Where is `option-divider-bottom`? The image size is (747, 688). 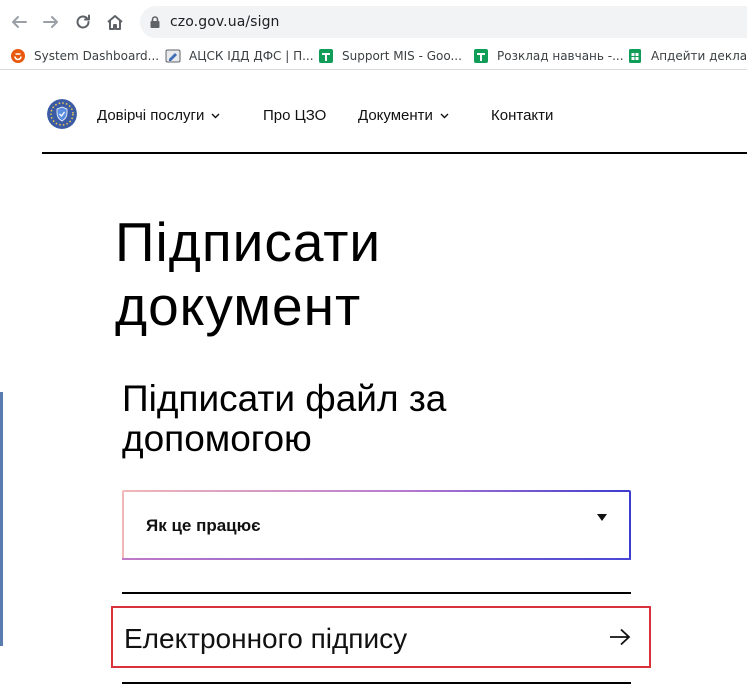
option-divider-bottom is located at coordinates (376, 683).